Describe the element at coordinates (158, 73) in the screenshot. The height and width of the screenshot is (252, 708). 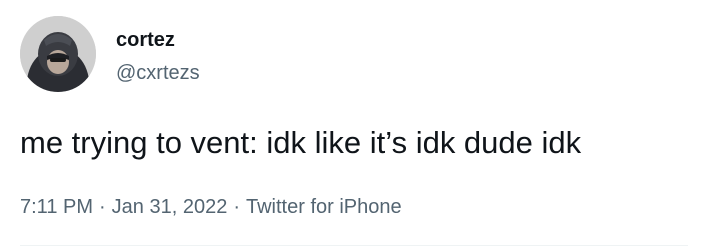
I see `user-handle: @cxrtezs` at that location.